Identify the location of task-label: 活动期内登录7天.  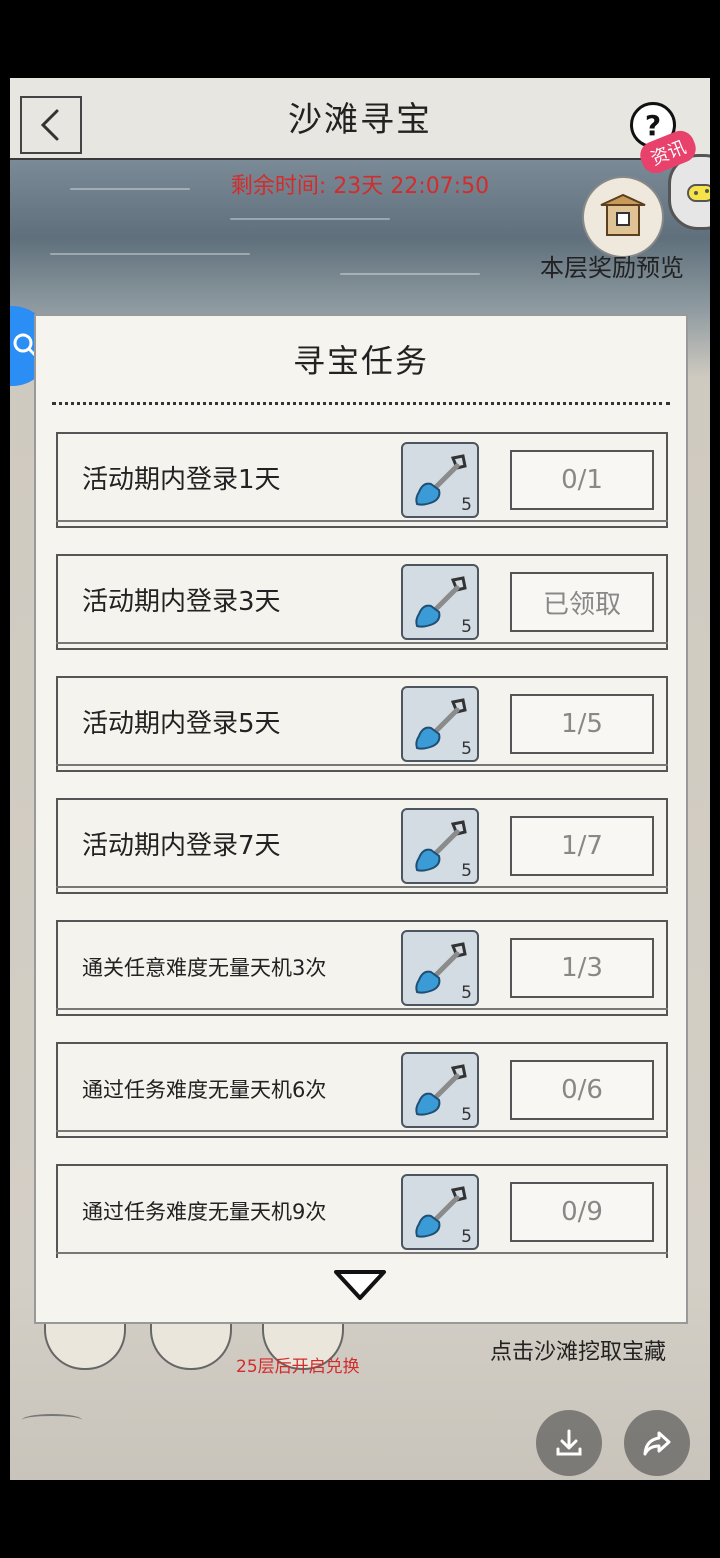
(181, 846).